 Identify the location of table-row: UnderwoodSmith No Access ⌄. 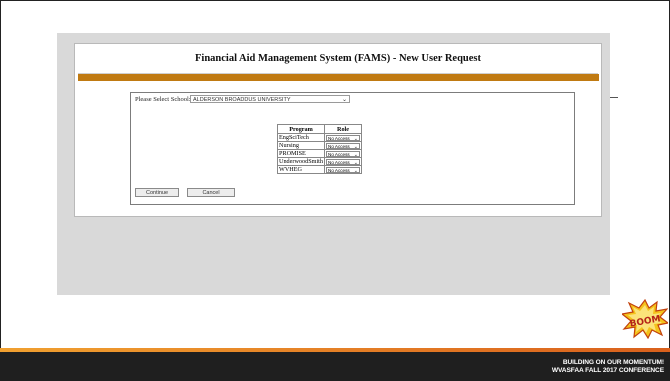
(319, 161).